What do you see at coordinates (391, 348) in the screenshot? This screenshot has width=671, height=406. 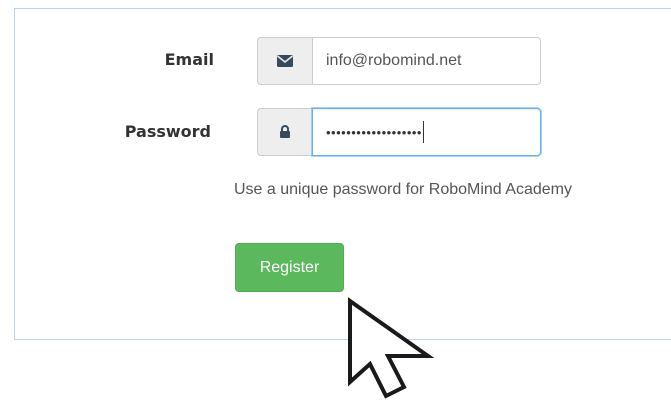 I see `mouse-pointer-icon` at bounding box center [391, 348].